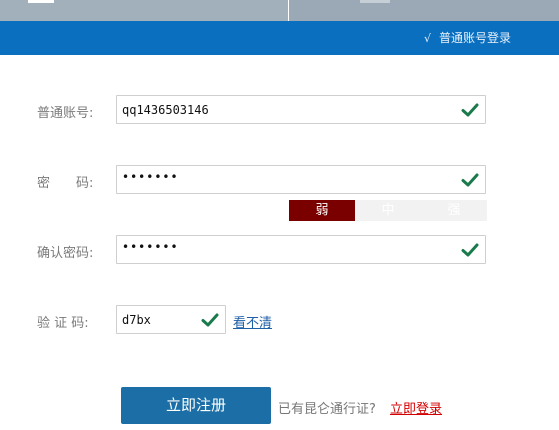  I want to click on account-label: 普通账号:, so click(65, 113).